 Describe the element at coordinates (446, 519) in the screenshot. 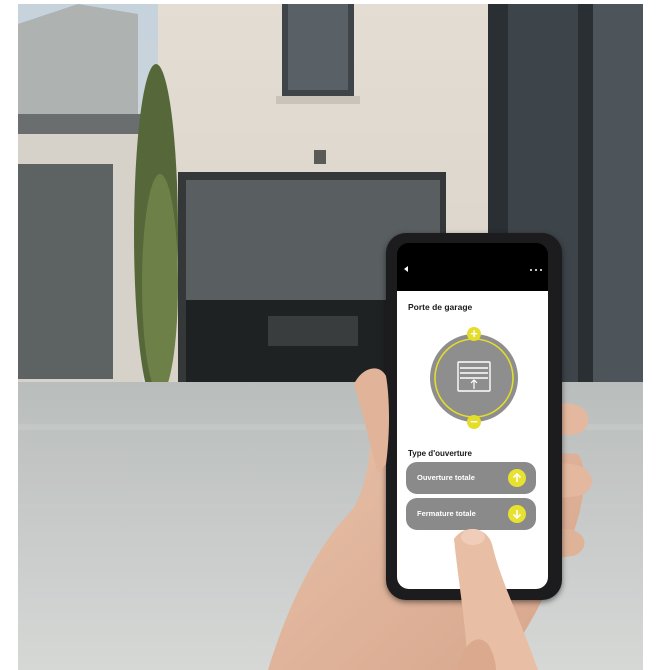

I see `hand` at that location.